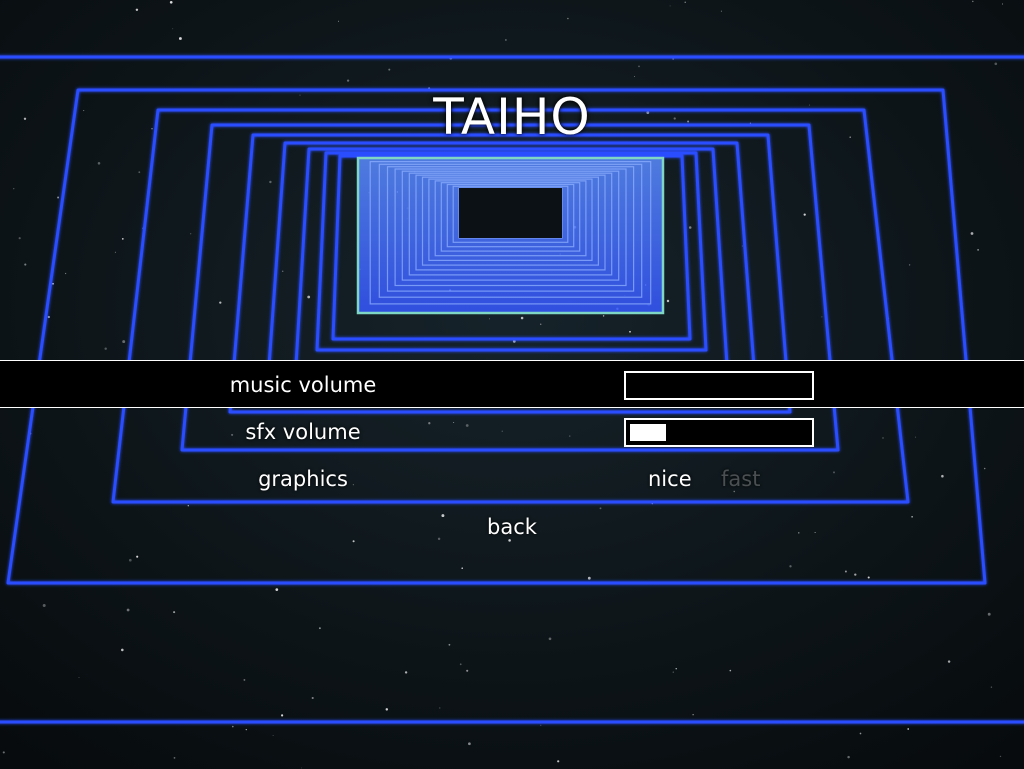 The image size is (1024, 769). What do you see at coordinates (303, 479) in the screenshot?
I see `graphics-label: graphics` at bounding box center [303, 479].